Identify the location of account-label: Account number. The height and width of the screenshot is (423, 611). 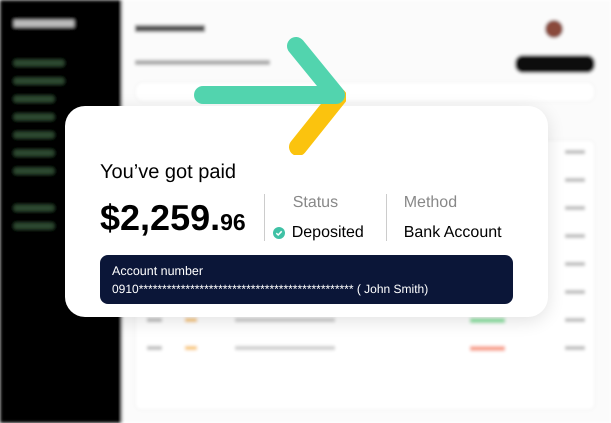
(158, 271).